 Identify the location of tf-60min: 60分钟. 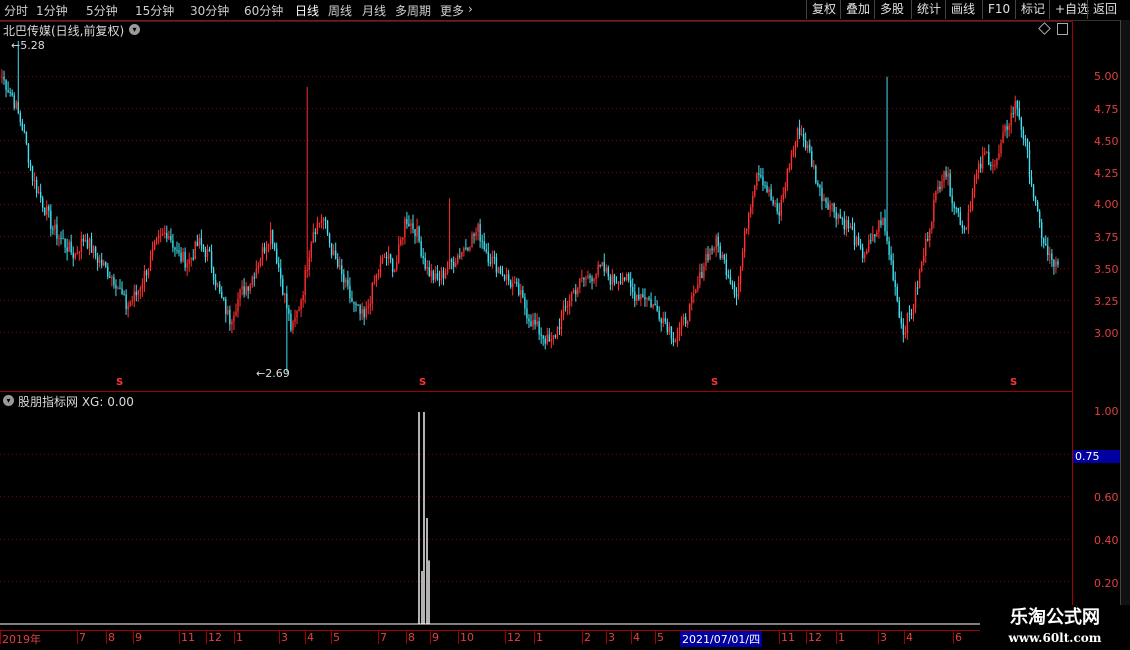
(263, 10).